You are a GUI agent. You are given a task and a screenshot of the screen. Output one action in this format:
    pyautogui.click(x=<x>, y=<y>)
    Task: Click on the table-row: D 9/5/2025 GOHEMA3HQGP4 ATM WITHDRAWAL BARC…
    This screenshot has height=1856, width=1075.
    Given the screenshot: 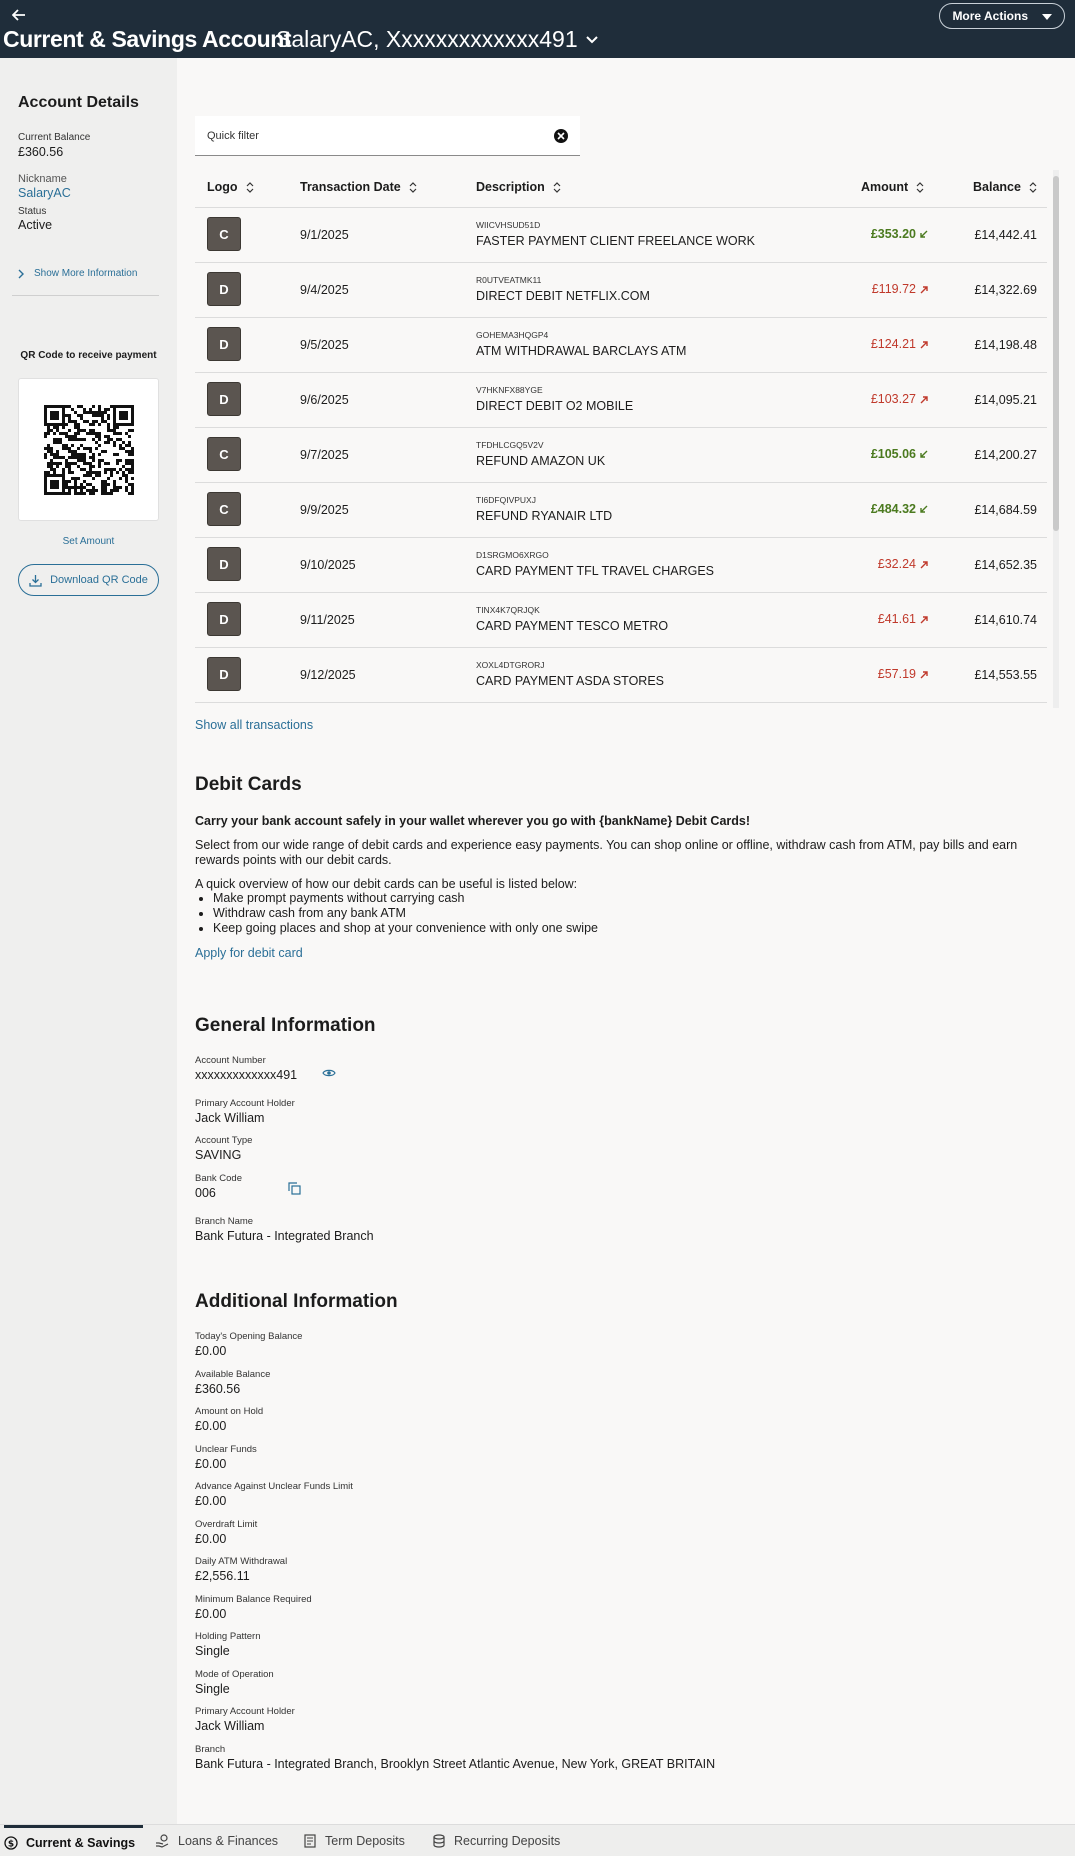 What is the action you would take?
    pyautogui.click(x=621, y=345)
    